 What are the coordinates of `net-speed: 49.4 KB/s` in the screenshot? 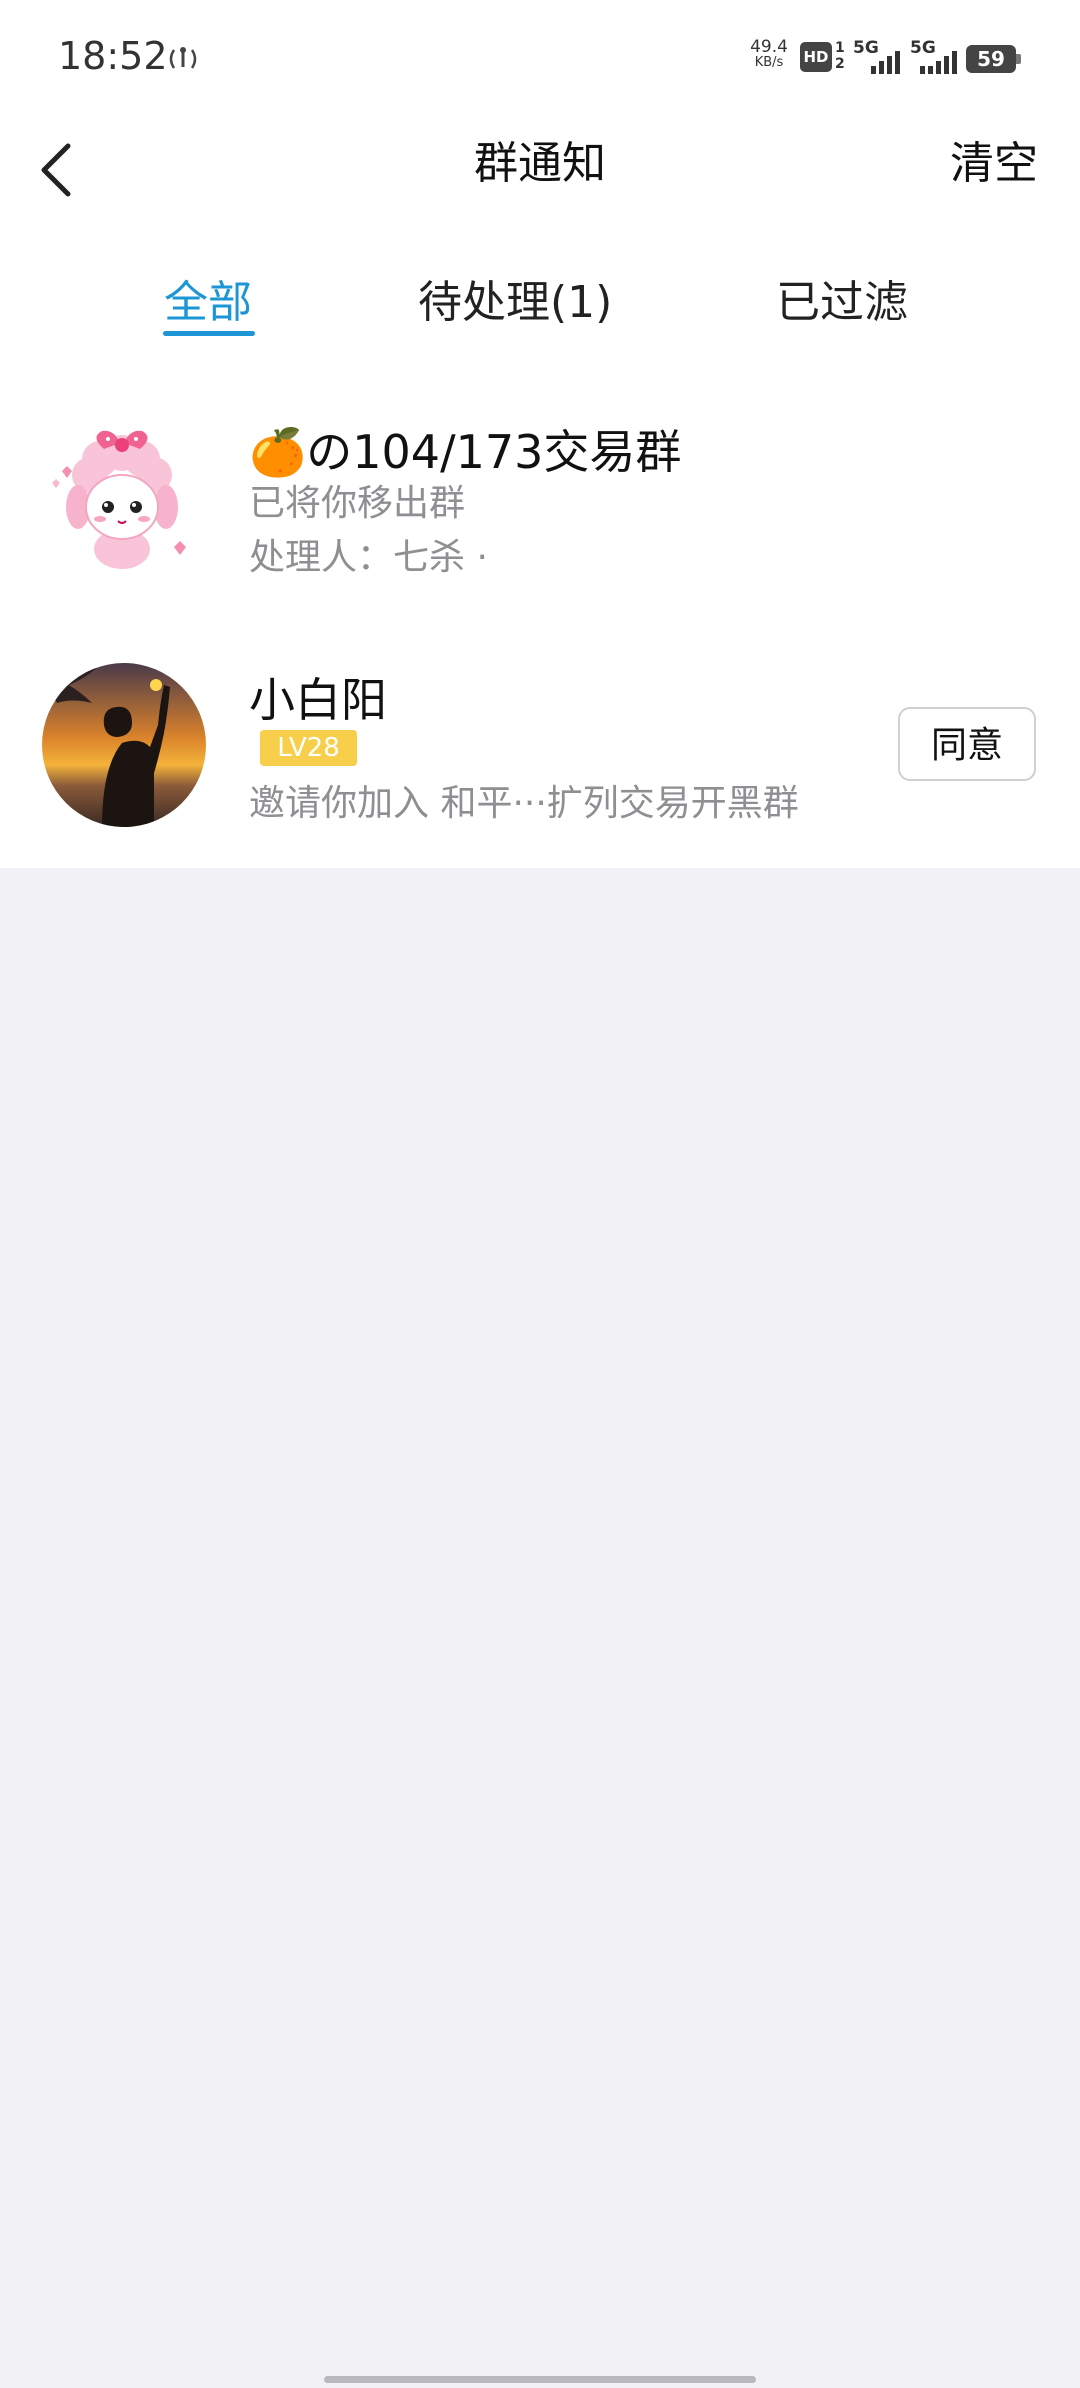 It's located at (769, 54).